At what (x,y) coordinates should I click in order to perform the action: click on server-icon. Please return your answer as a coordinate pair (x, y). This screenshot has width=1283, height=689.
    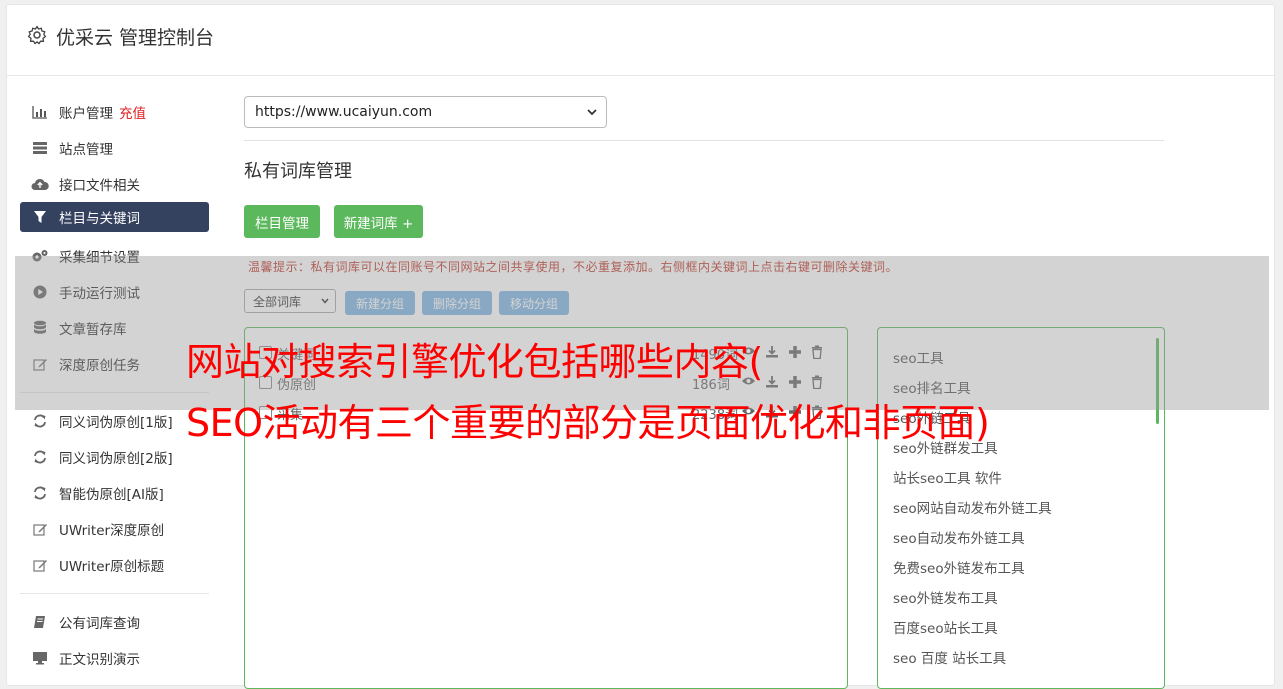
    Looking at the image, I should click on (40, 148).